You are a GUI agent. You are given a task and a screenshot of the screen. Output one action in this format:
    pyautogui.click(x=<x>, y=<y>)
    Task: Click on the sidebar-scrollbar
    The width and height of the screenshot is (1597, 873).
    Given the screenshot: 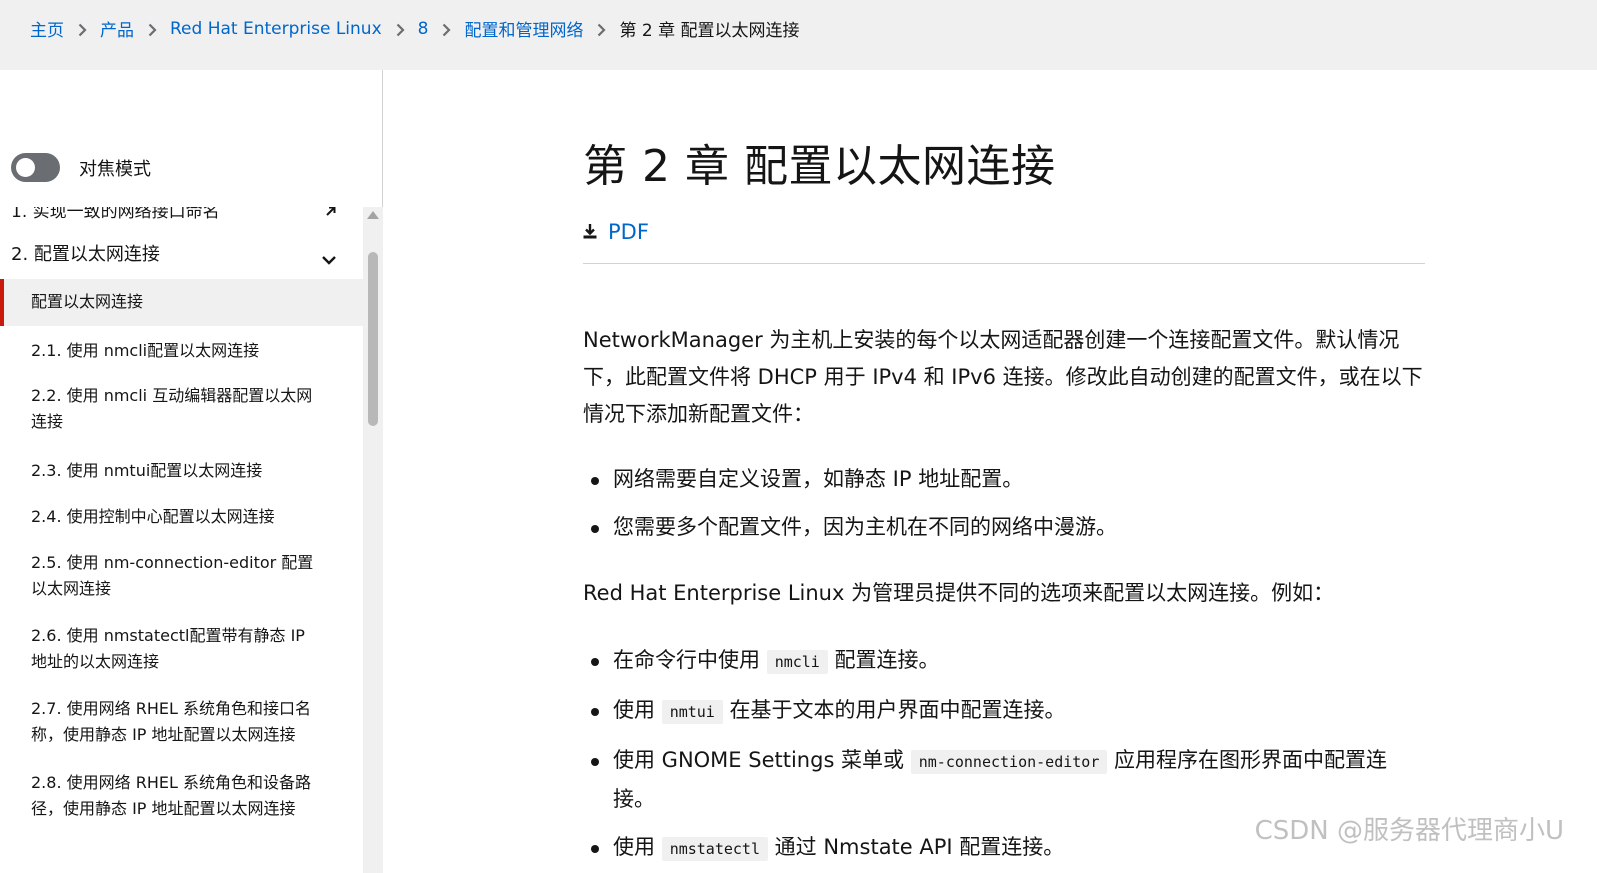 What is the action you would take?
    pyautogui.click(x=373, y=540)
    